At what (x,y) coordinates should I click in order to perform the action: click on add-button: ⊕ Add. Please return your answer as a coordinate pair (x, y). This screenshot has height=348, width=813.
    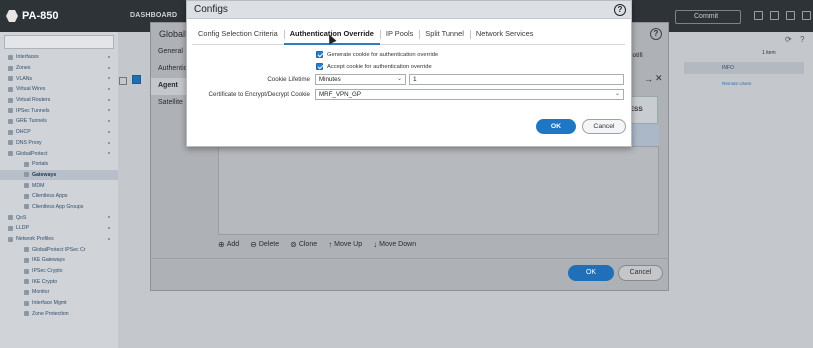
    Looking at the image, I should click on (228, 244).